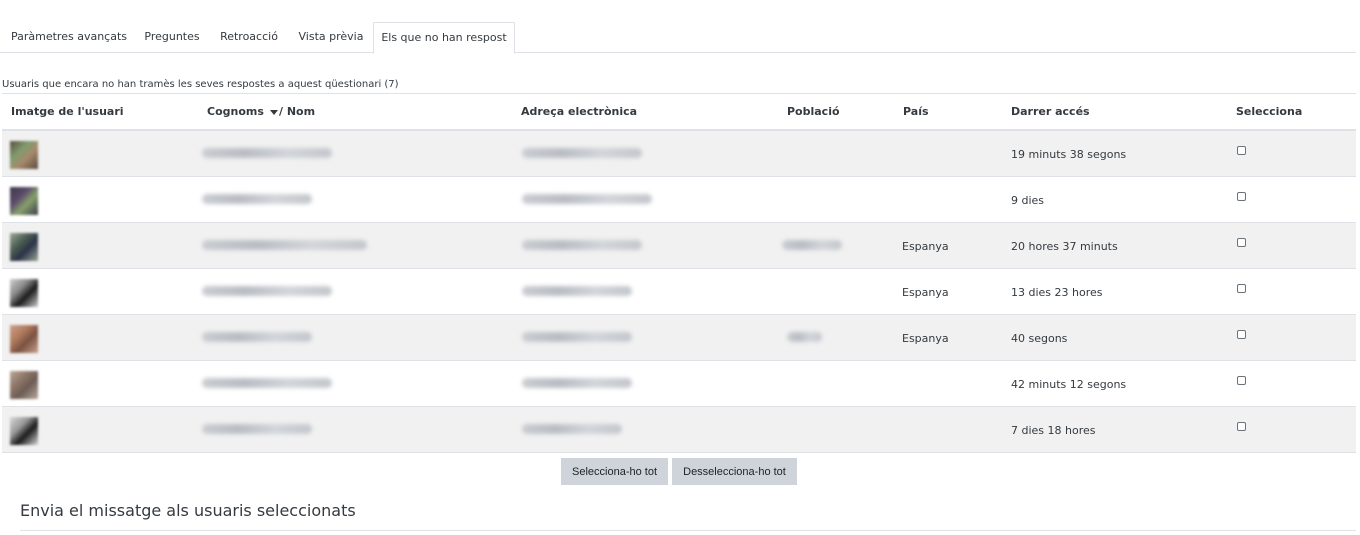 This screenshot has height=535, width=1360. Describe the element at coordinates (444, 38) in the screenshot. I see `tab-non-respondents: Els que no han respost` at that location.